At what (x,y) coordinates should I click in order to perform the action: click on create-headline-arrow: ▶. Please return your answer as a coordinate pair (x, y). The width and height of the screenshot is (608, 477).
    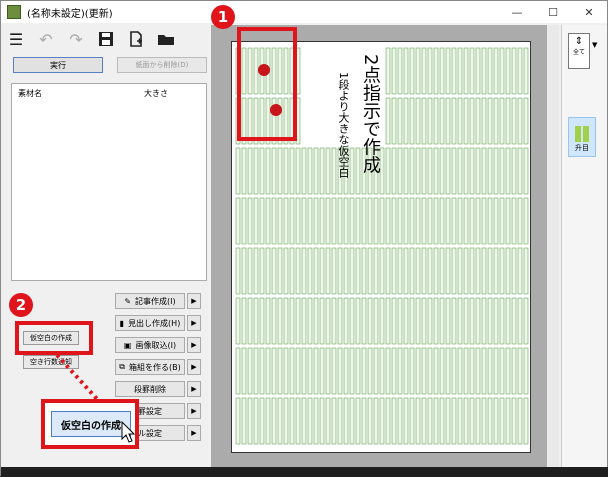
    Looking at the image, I should click on (194, 323).